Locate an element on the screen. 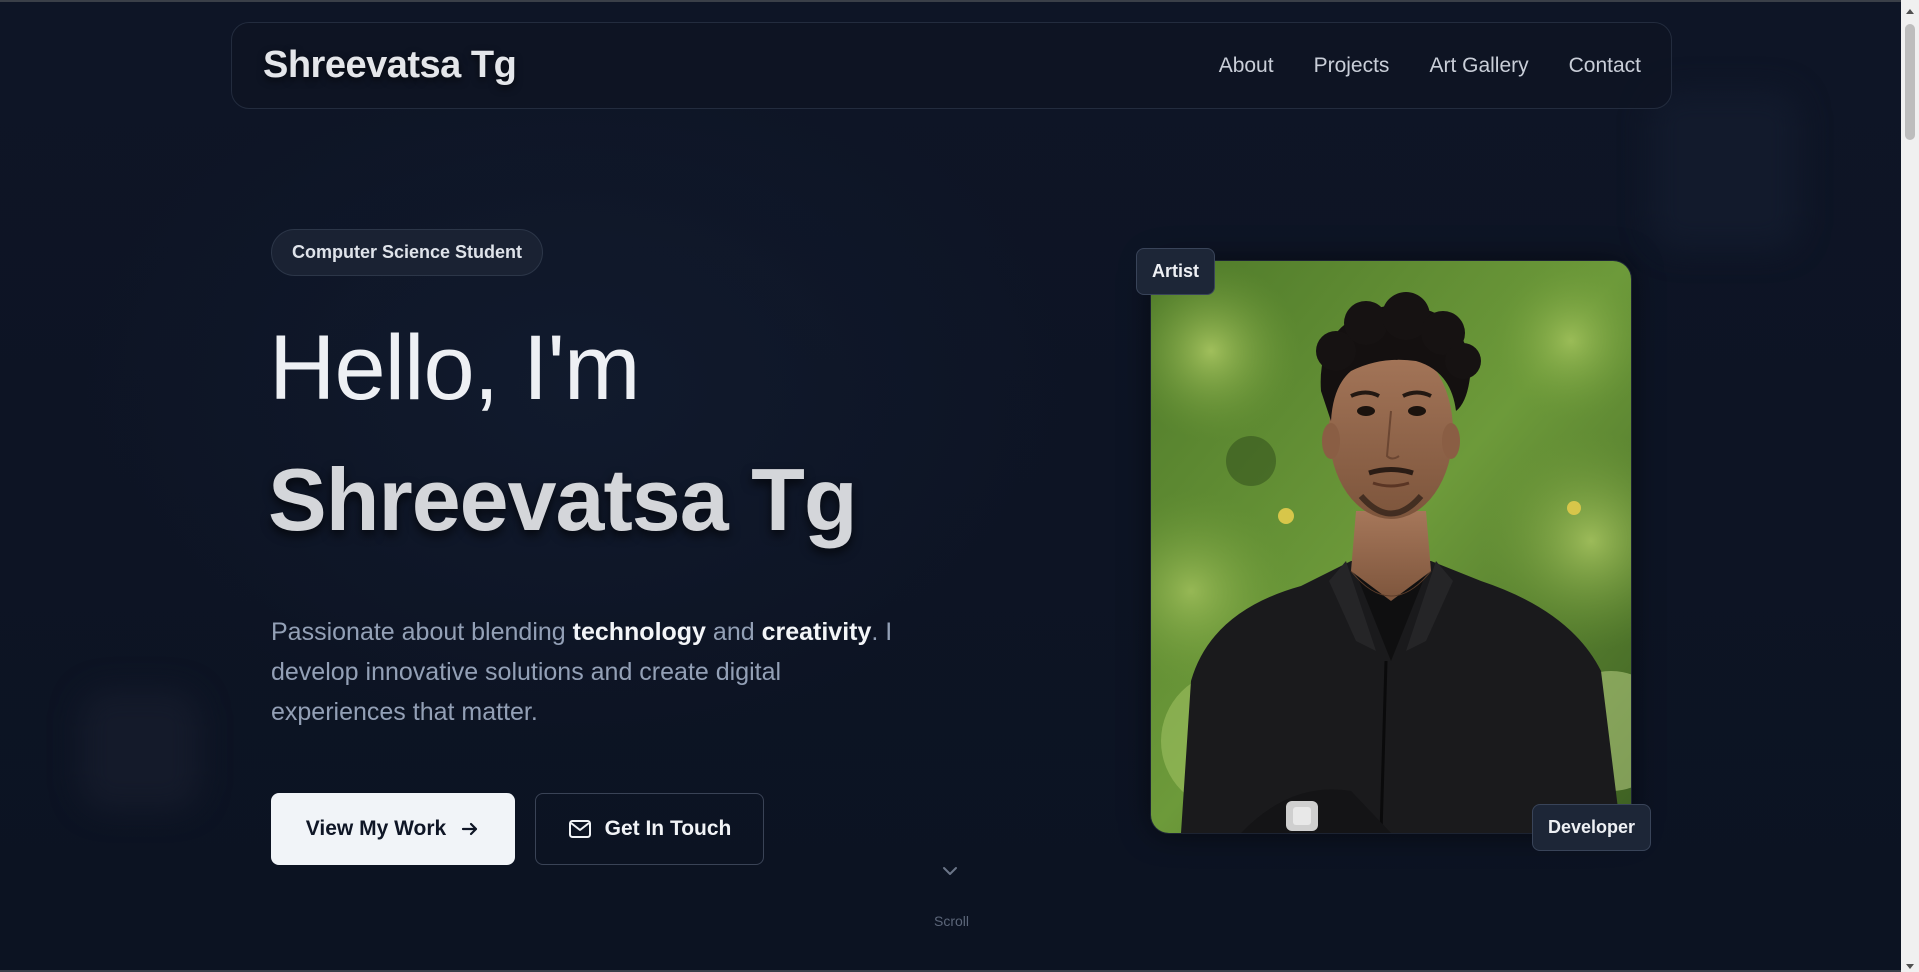  developer-tag: Developer is located at coordinates (1592, 827).